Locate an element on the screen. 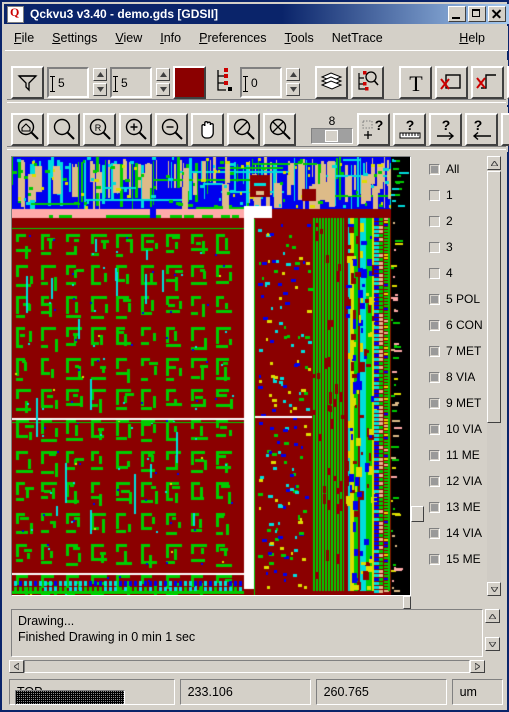 Image resolution: width=509 pixels, height=712 pixels. menu-item-tools: Tools is located at coordinates (299, 38).